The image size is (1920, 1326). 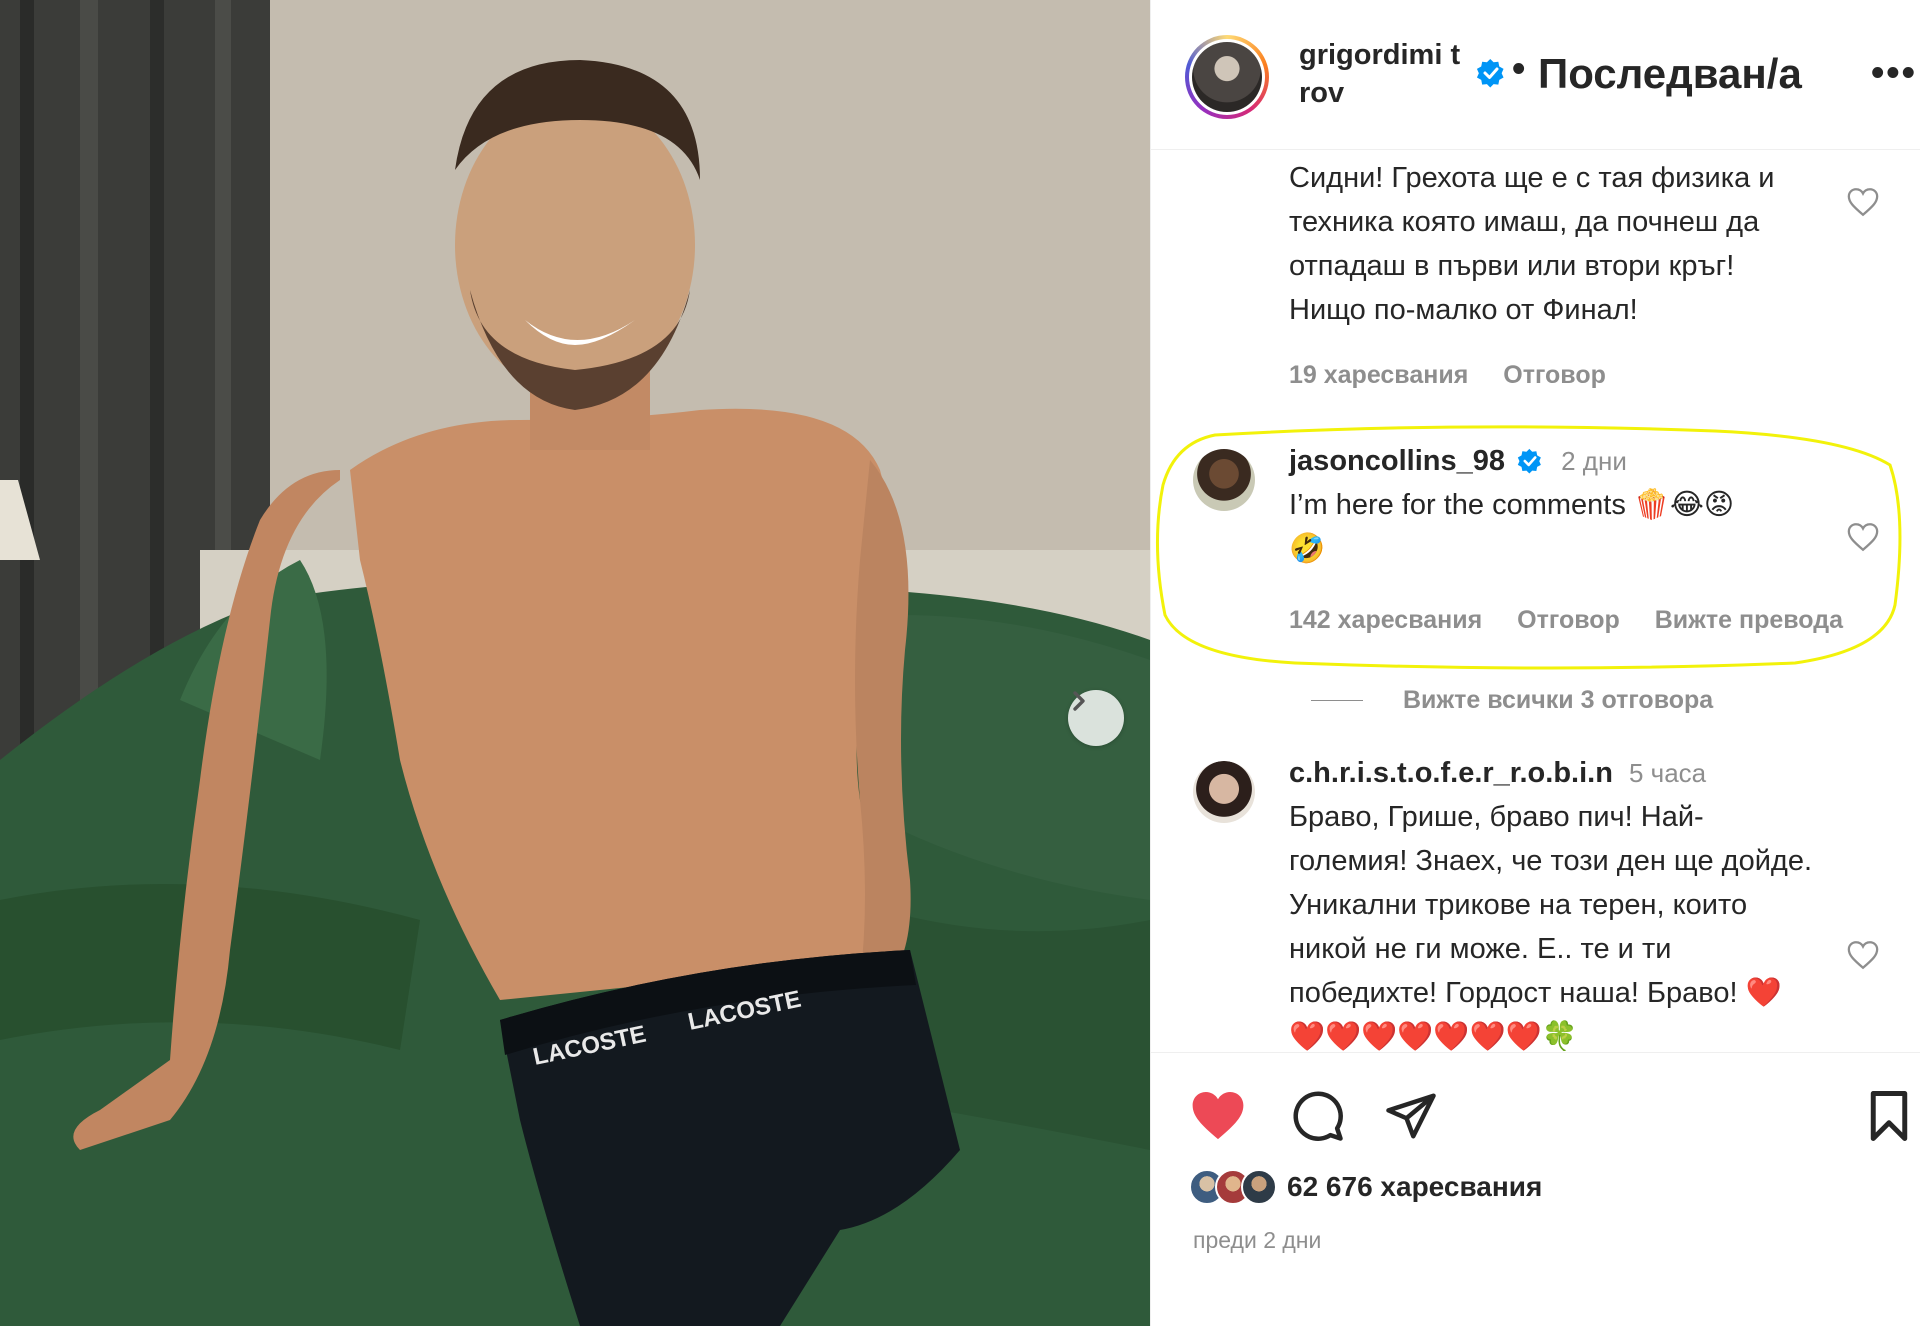 What do you see at coordinates (1670, 74) in the screenshot?
I see `follow-status-button: Последван/а` at bounding box center [1670, 74].